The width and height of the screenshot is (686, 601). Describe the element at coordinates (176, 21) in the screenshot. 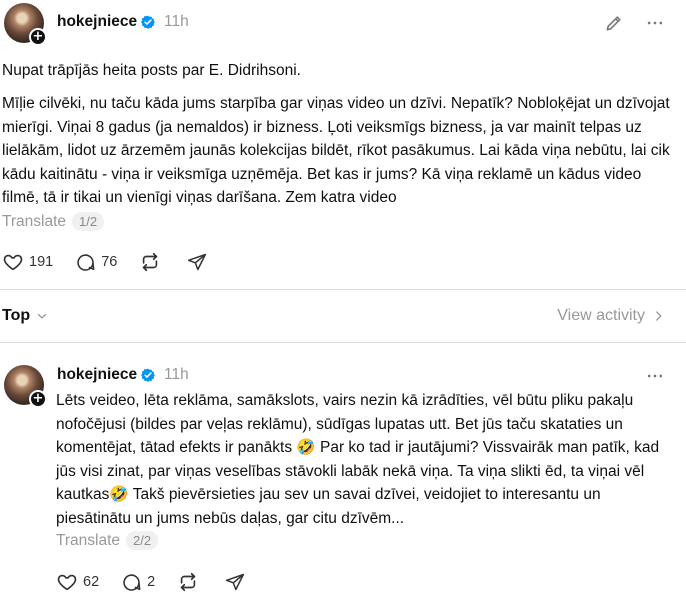

I see `post-time: 11h` at that location.